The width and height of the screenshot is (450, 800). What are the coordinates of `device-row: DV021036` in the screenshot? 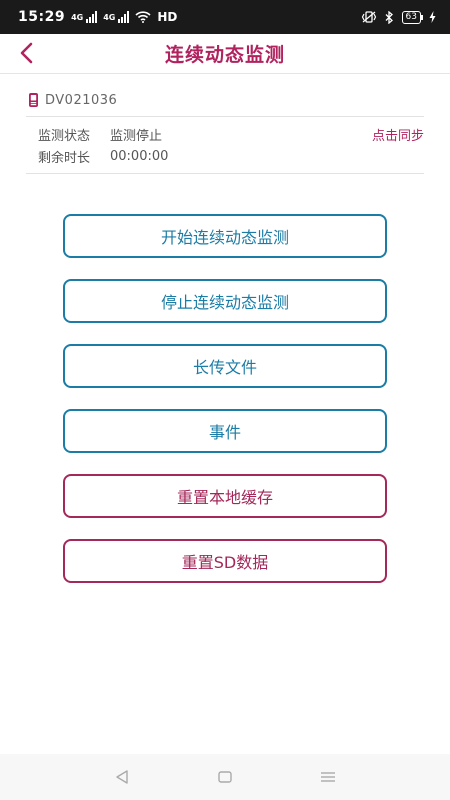 It's located at (72, 100).